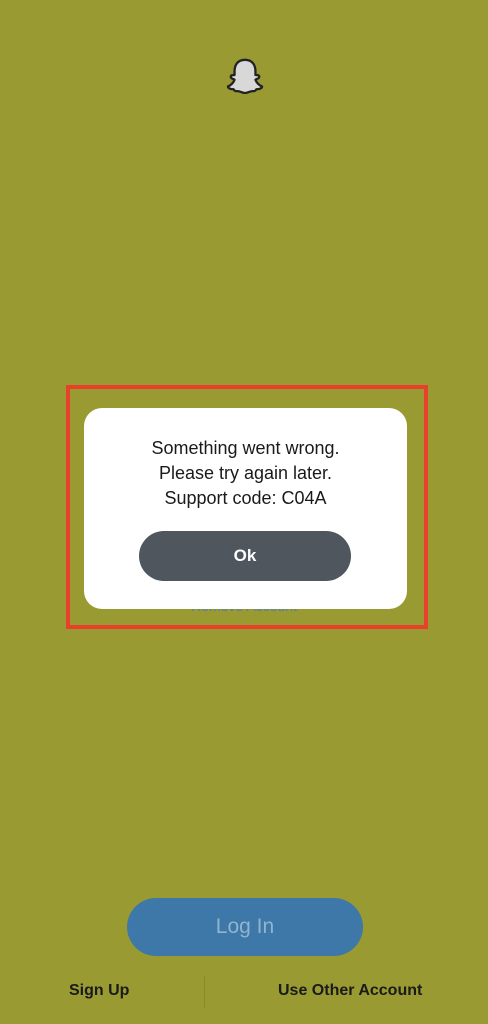 Image resolution: width=488 pixels, height=1024 pixels. What do you see at coordinates (350, 991) in the screenshot?
I see `use-other-account-link: Use Other Account` at bounding box center [350, 991].